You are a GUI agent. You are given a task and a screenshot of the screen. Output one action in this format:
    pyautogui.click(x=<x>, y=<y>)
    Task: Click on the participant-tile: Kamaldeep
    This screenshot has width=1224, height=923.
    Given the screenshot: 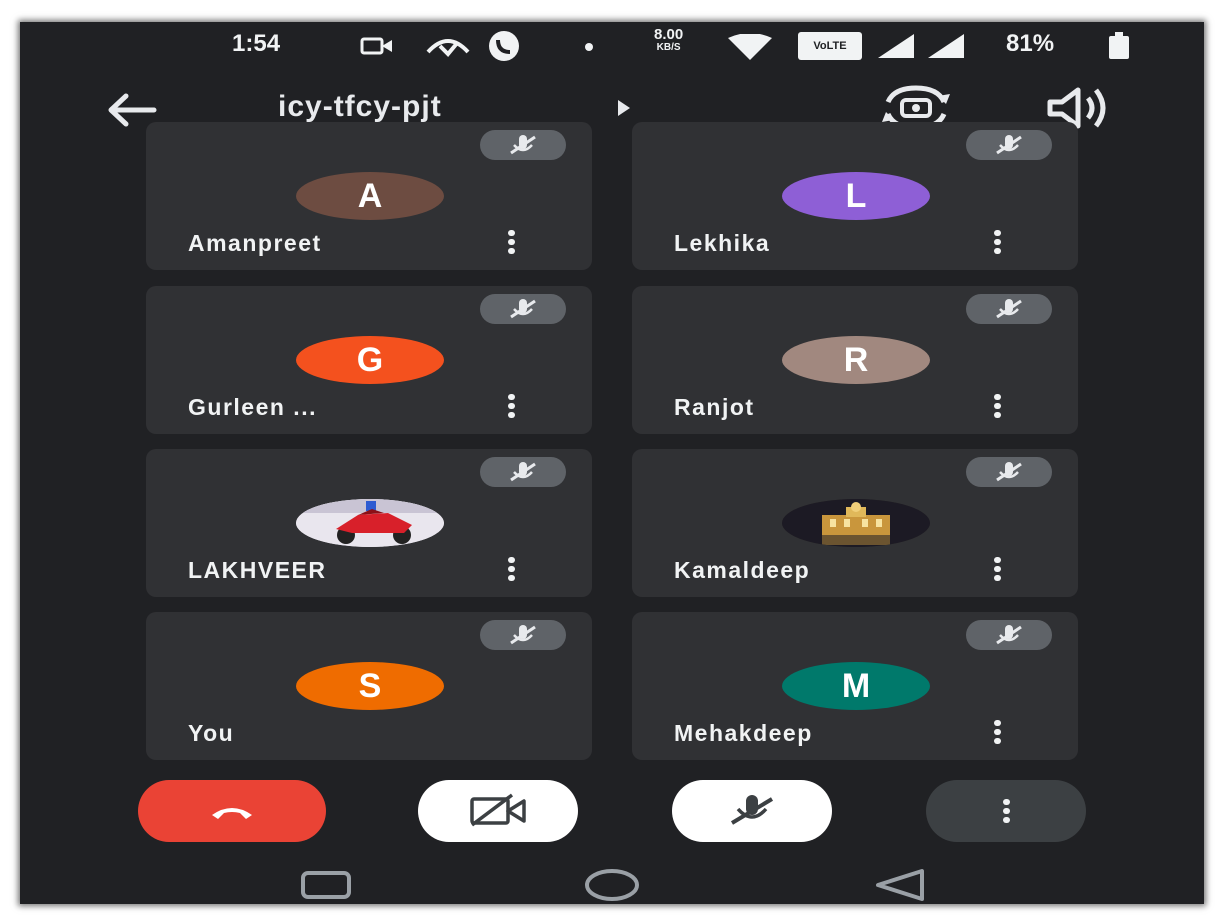 What is the action you would take?
    pyautogui.click(x=855, y=523)
    